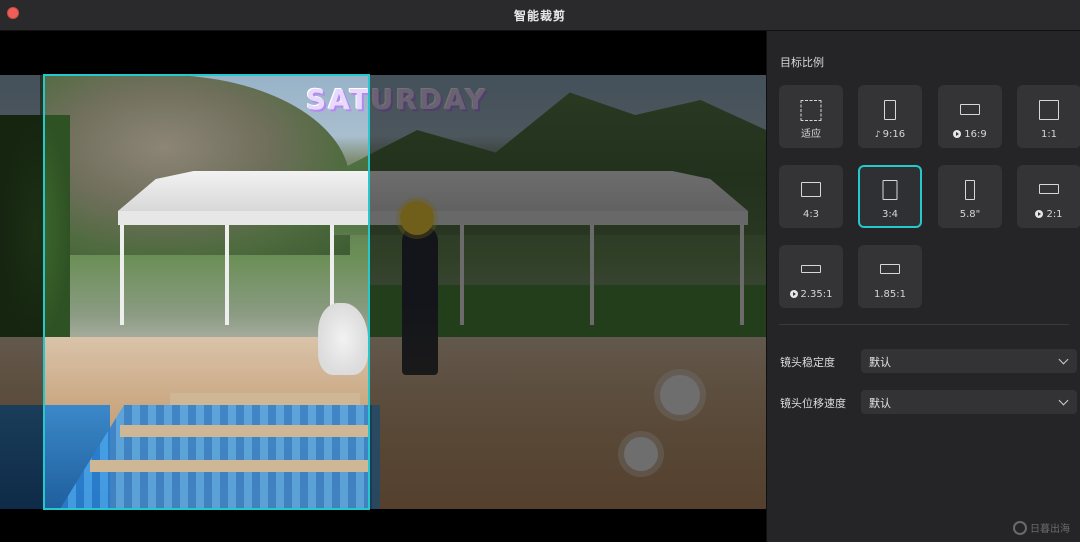 The image size is (1080, 542). I want to click on ratio-3-4-label: 3:4, so click(890, 214).